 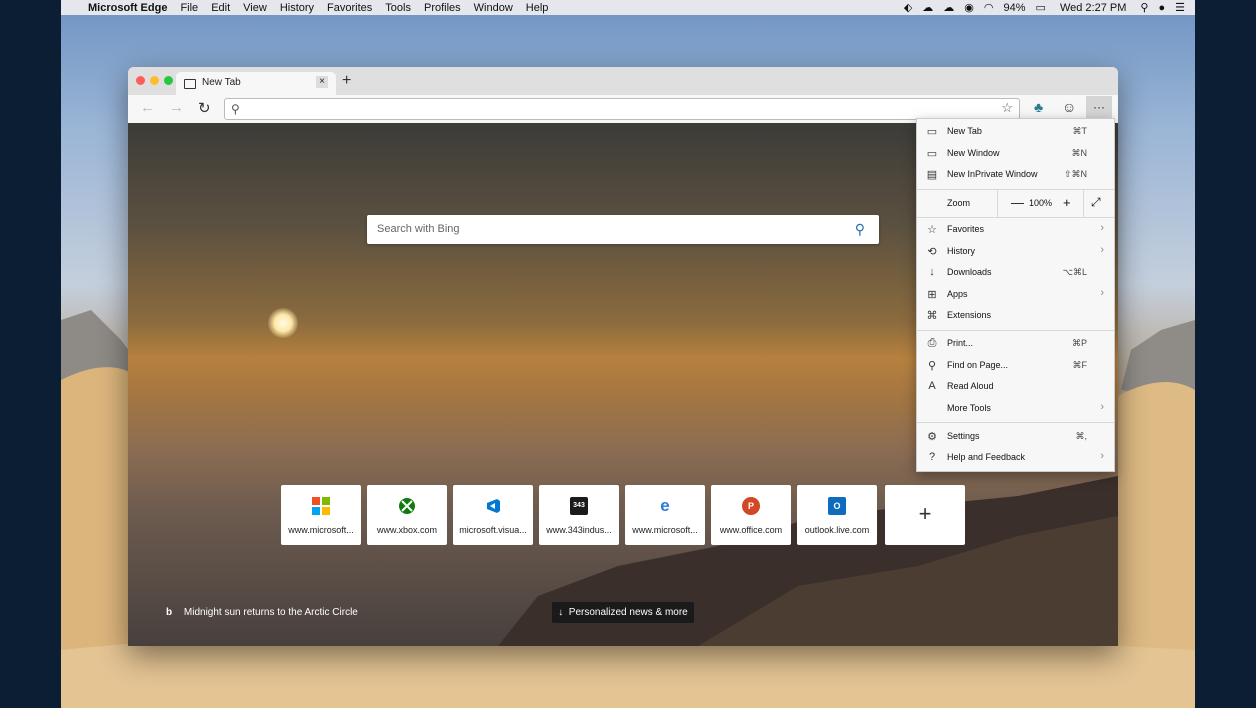 What do you see at coordinates (1144, 7) in the screenshot?
I see `spotlight-icon: ⚲` at bounding box center [1144, 7].